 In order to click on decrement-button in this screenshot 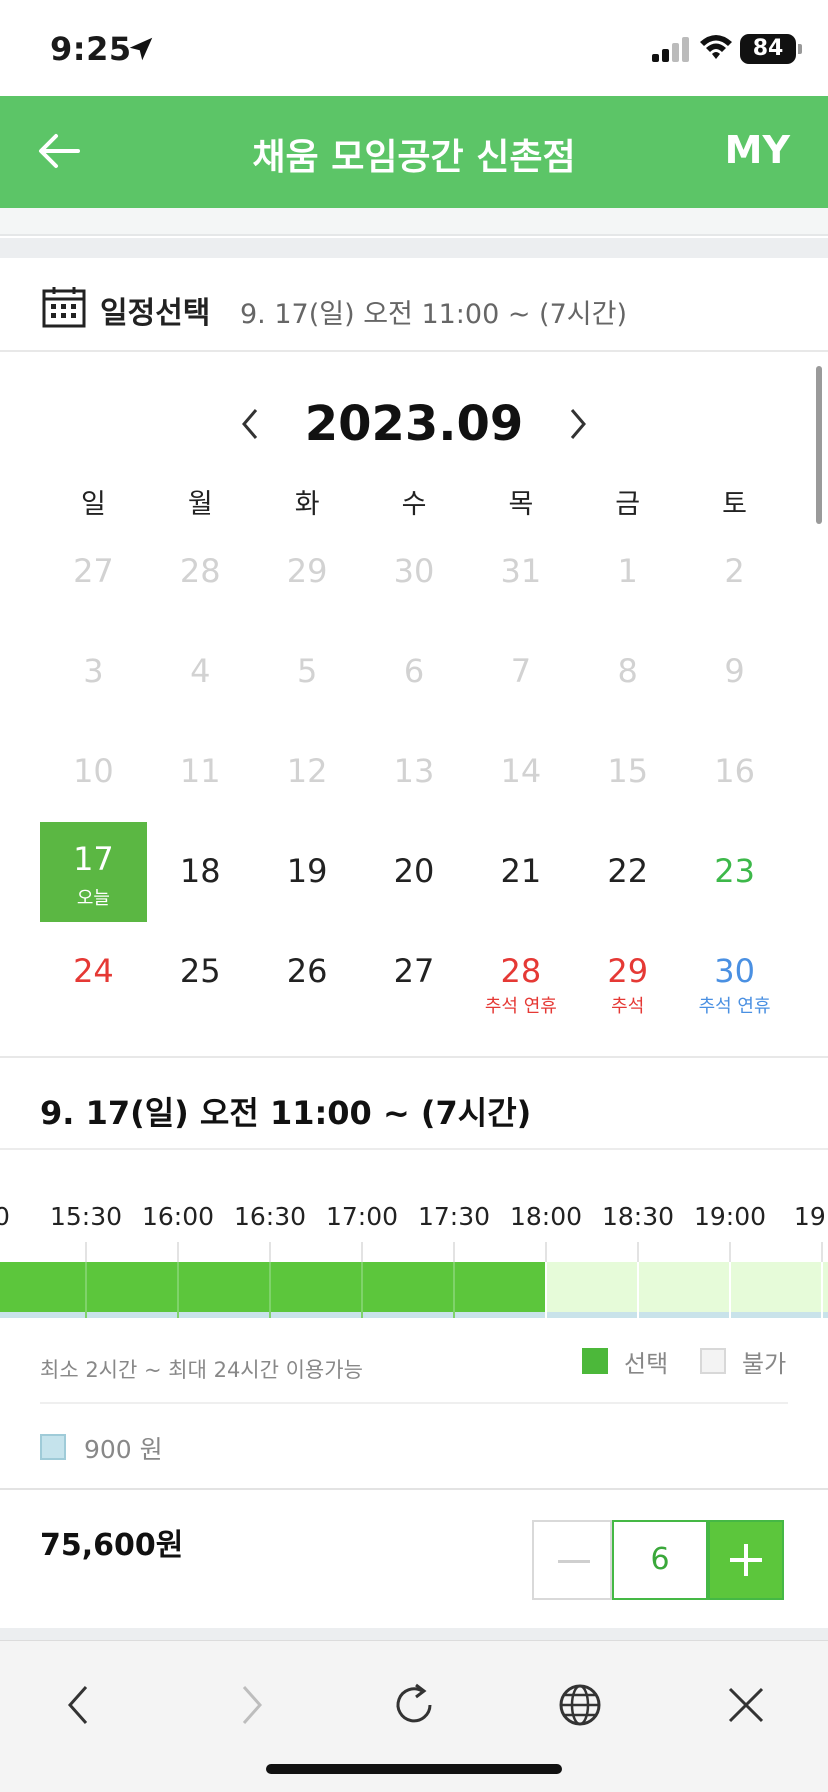, I will do `click(572, 1560)`.